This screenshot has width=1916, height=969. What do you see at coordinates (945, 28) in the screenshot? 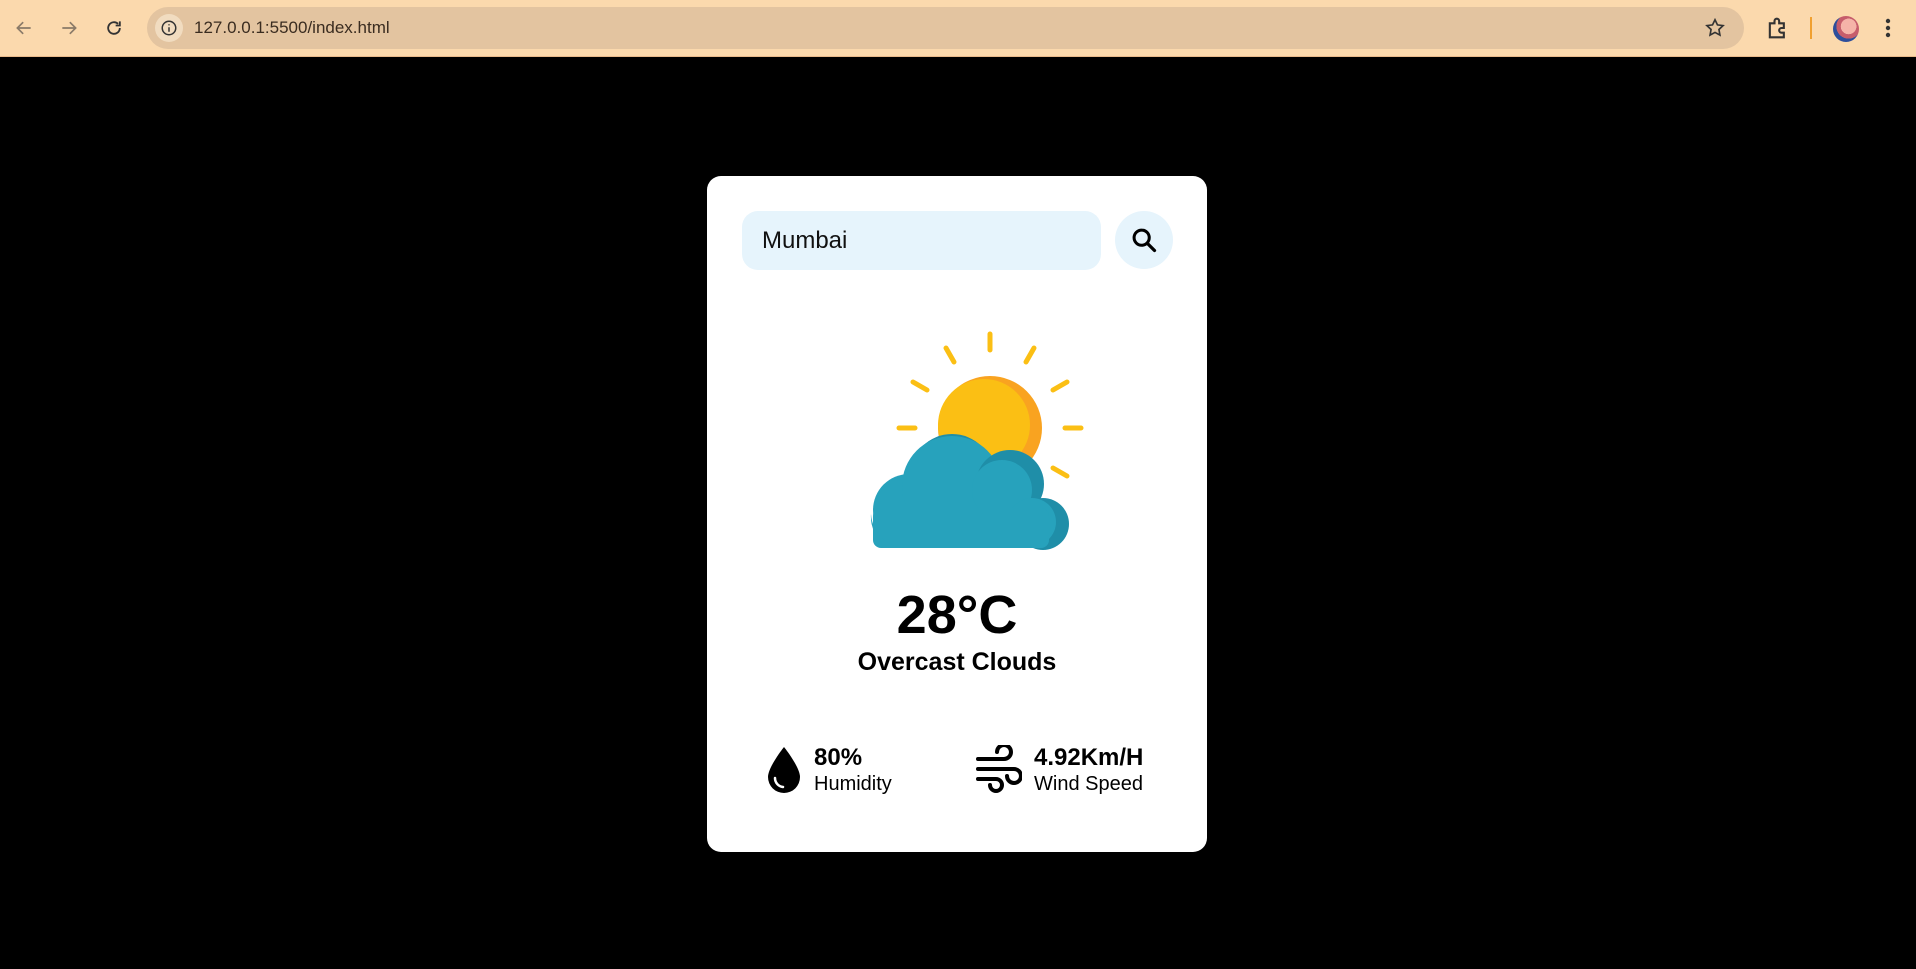
I see `address-bar: 127.0.0.1:5500/index.html` at bounding box center [945, 28].